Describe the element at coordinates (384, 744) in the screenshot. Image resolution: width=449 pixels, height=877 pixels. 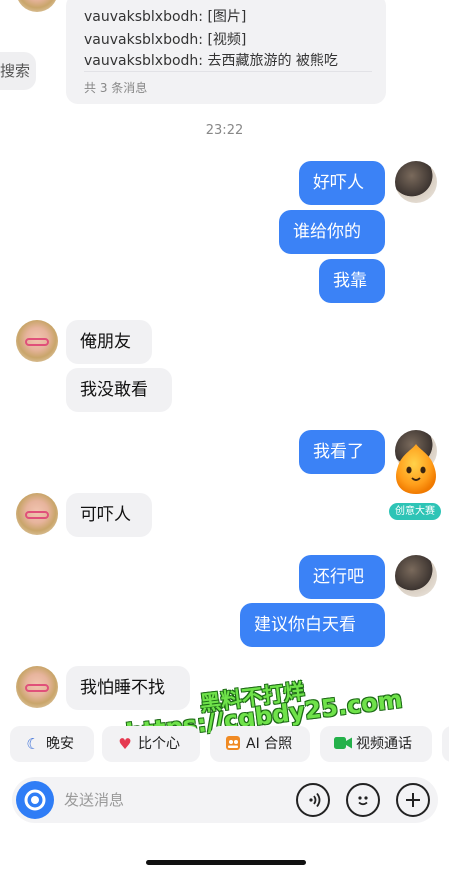
I see `chip-label: 视频通话` at that location.